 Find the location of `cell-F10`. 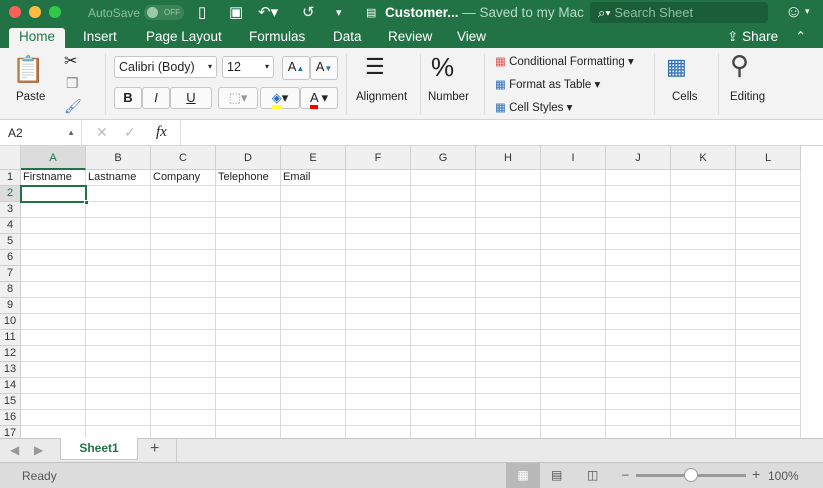

cell-F10 is located at coordinates (378, 322).